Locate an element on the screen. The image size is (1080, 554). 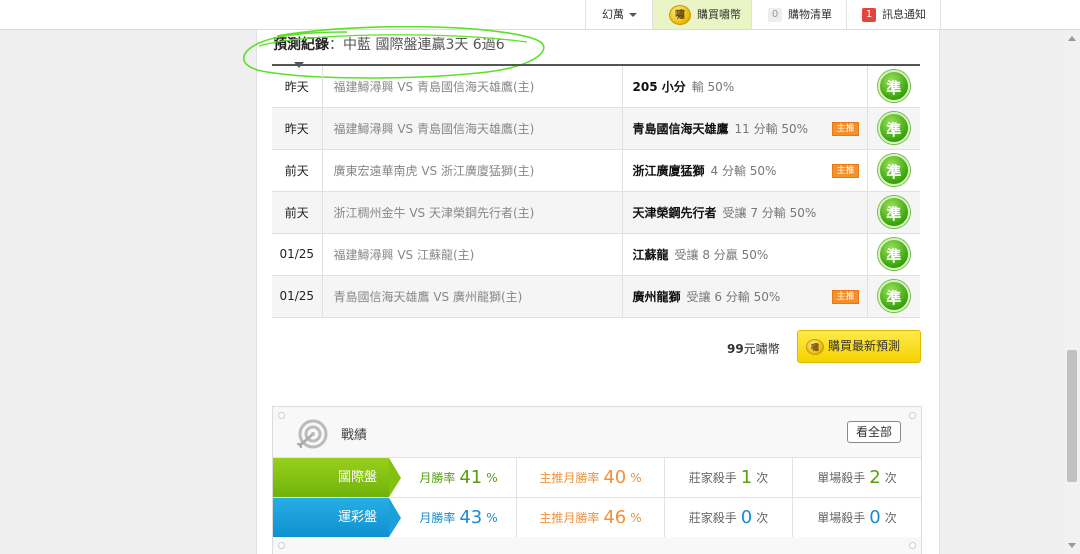
cart-link: 0 購物清單 is located at coordinates (800, 14).